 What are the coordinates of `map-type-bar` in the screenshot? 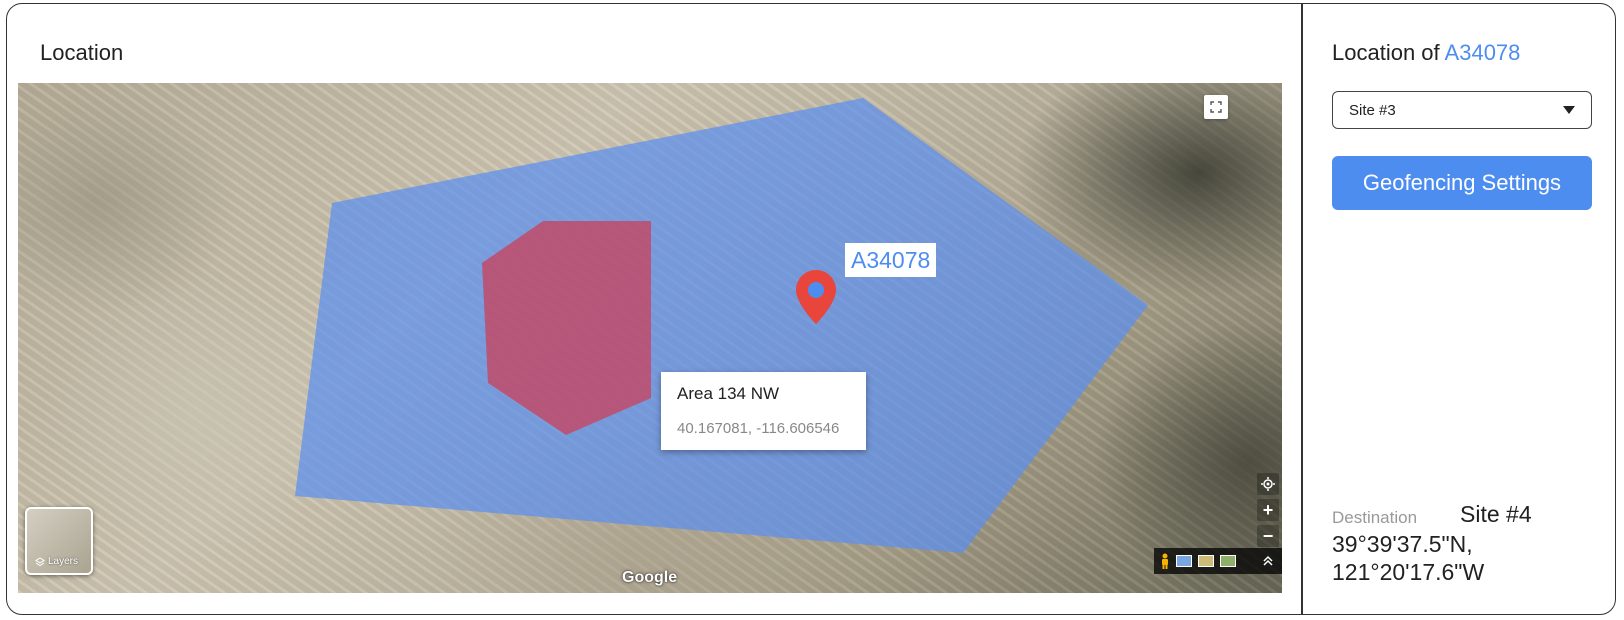 It's located at (1218, 561).